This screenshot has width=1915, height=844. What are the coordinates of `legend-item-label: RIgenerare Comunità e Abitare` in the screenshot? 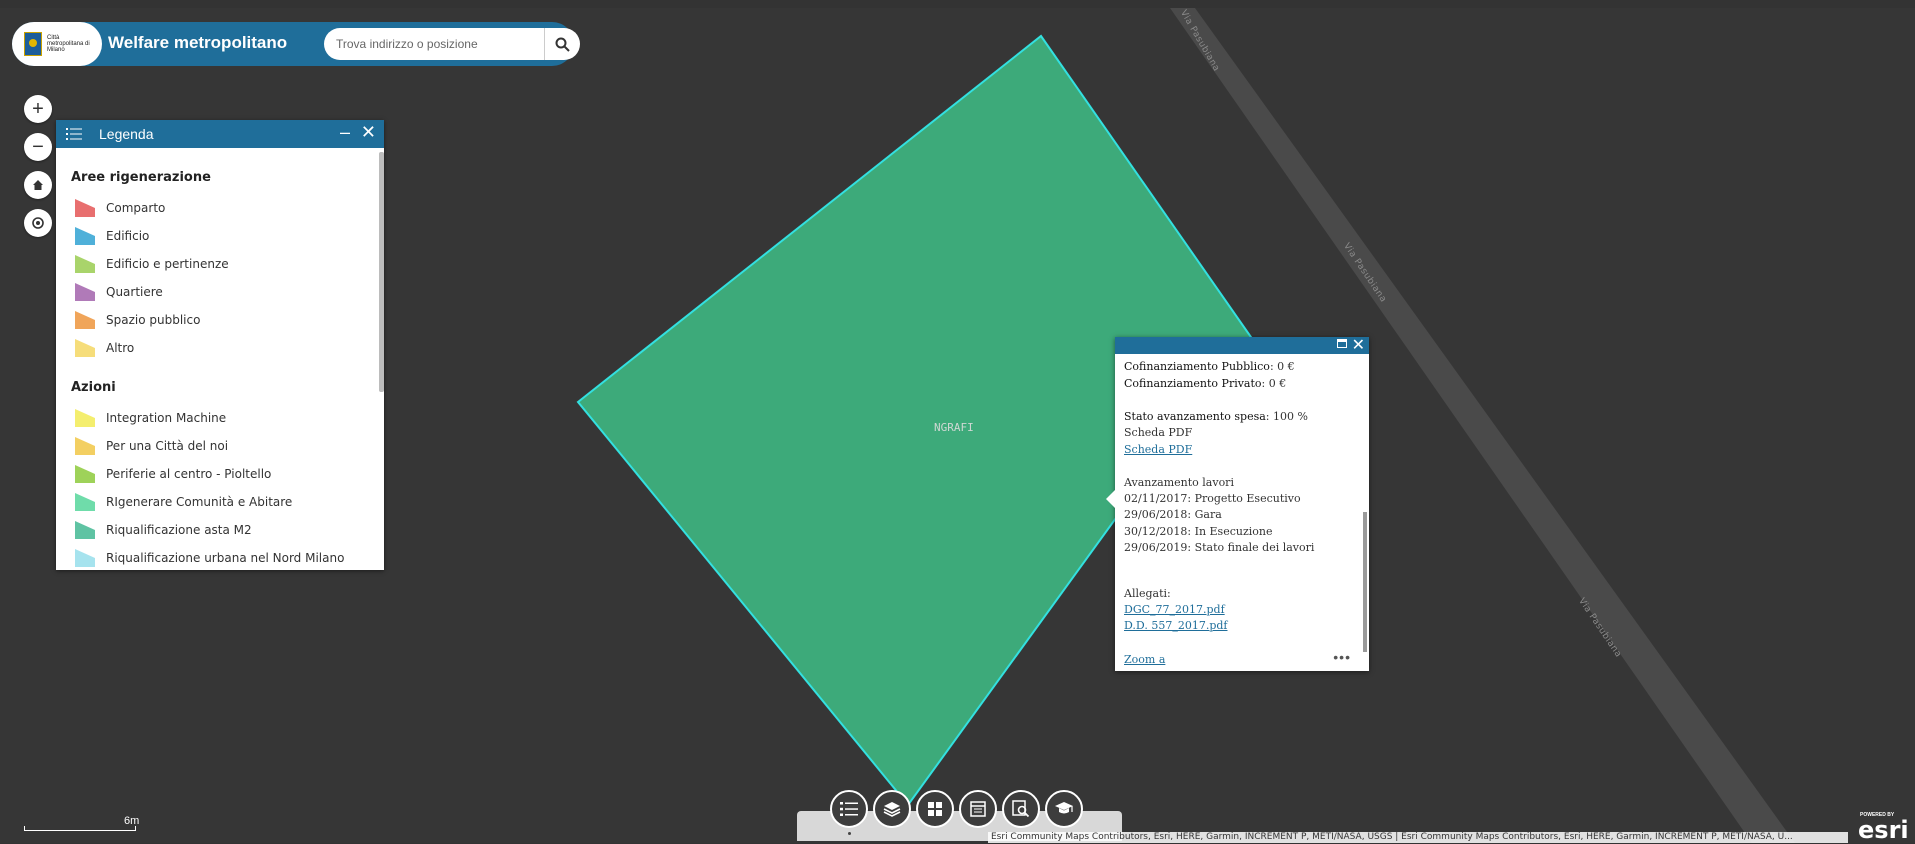 It's located at (199, 502).